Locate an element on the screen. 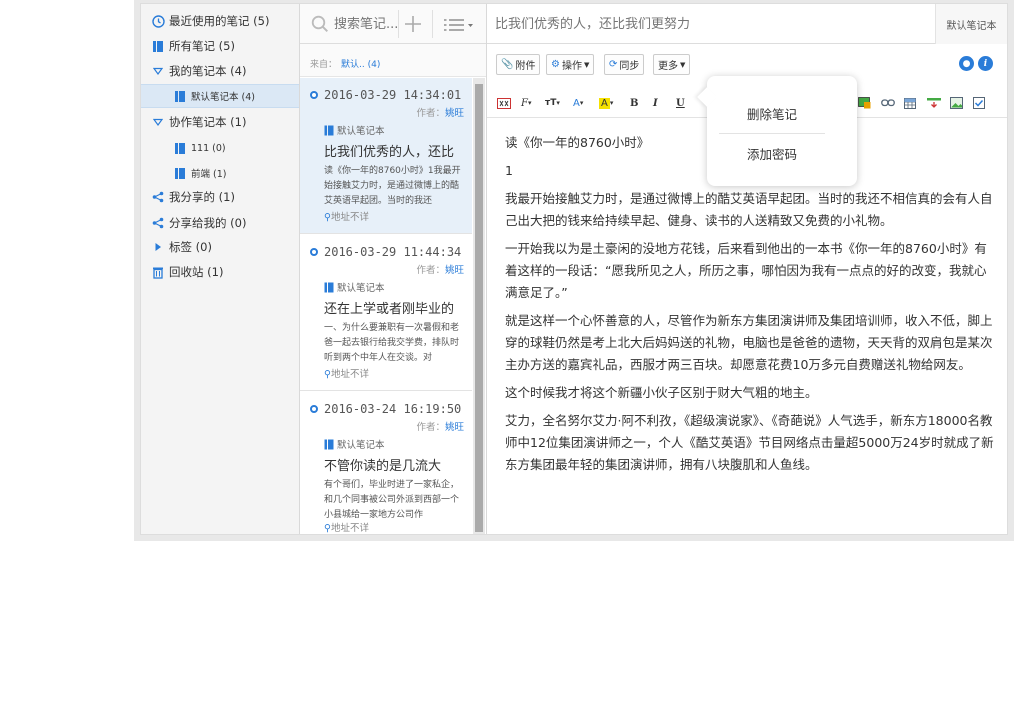 The height and width of the screenshot is (704, 1014). underline-icon: U is located at coordinates (680, 103).